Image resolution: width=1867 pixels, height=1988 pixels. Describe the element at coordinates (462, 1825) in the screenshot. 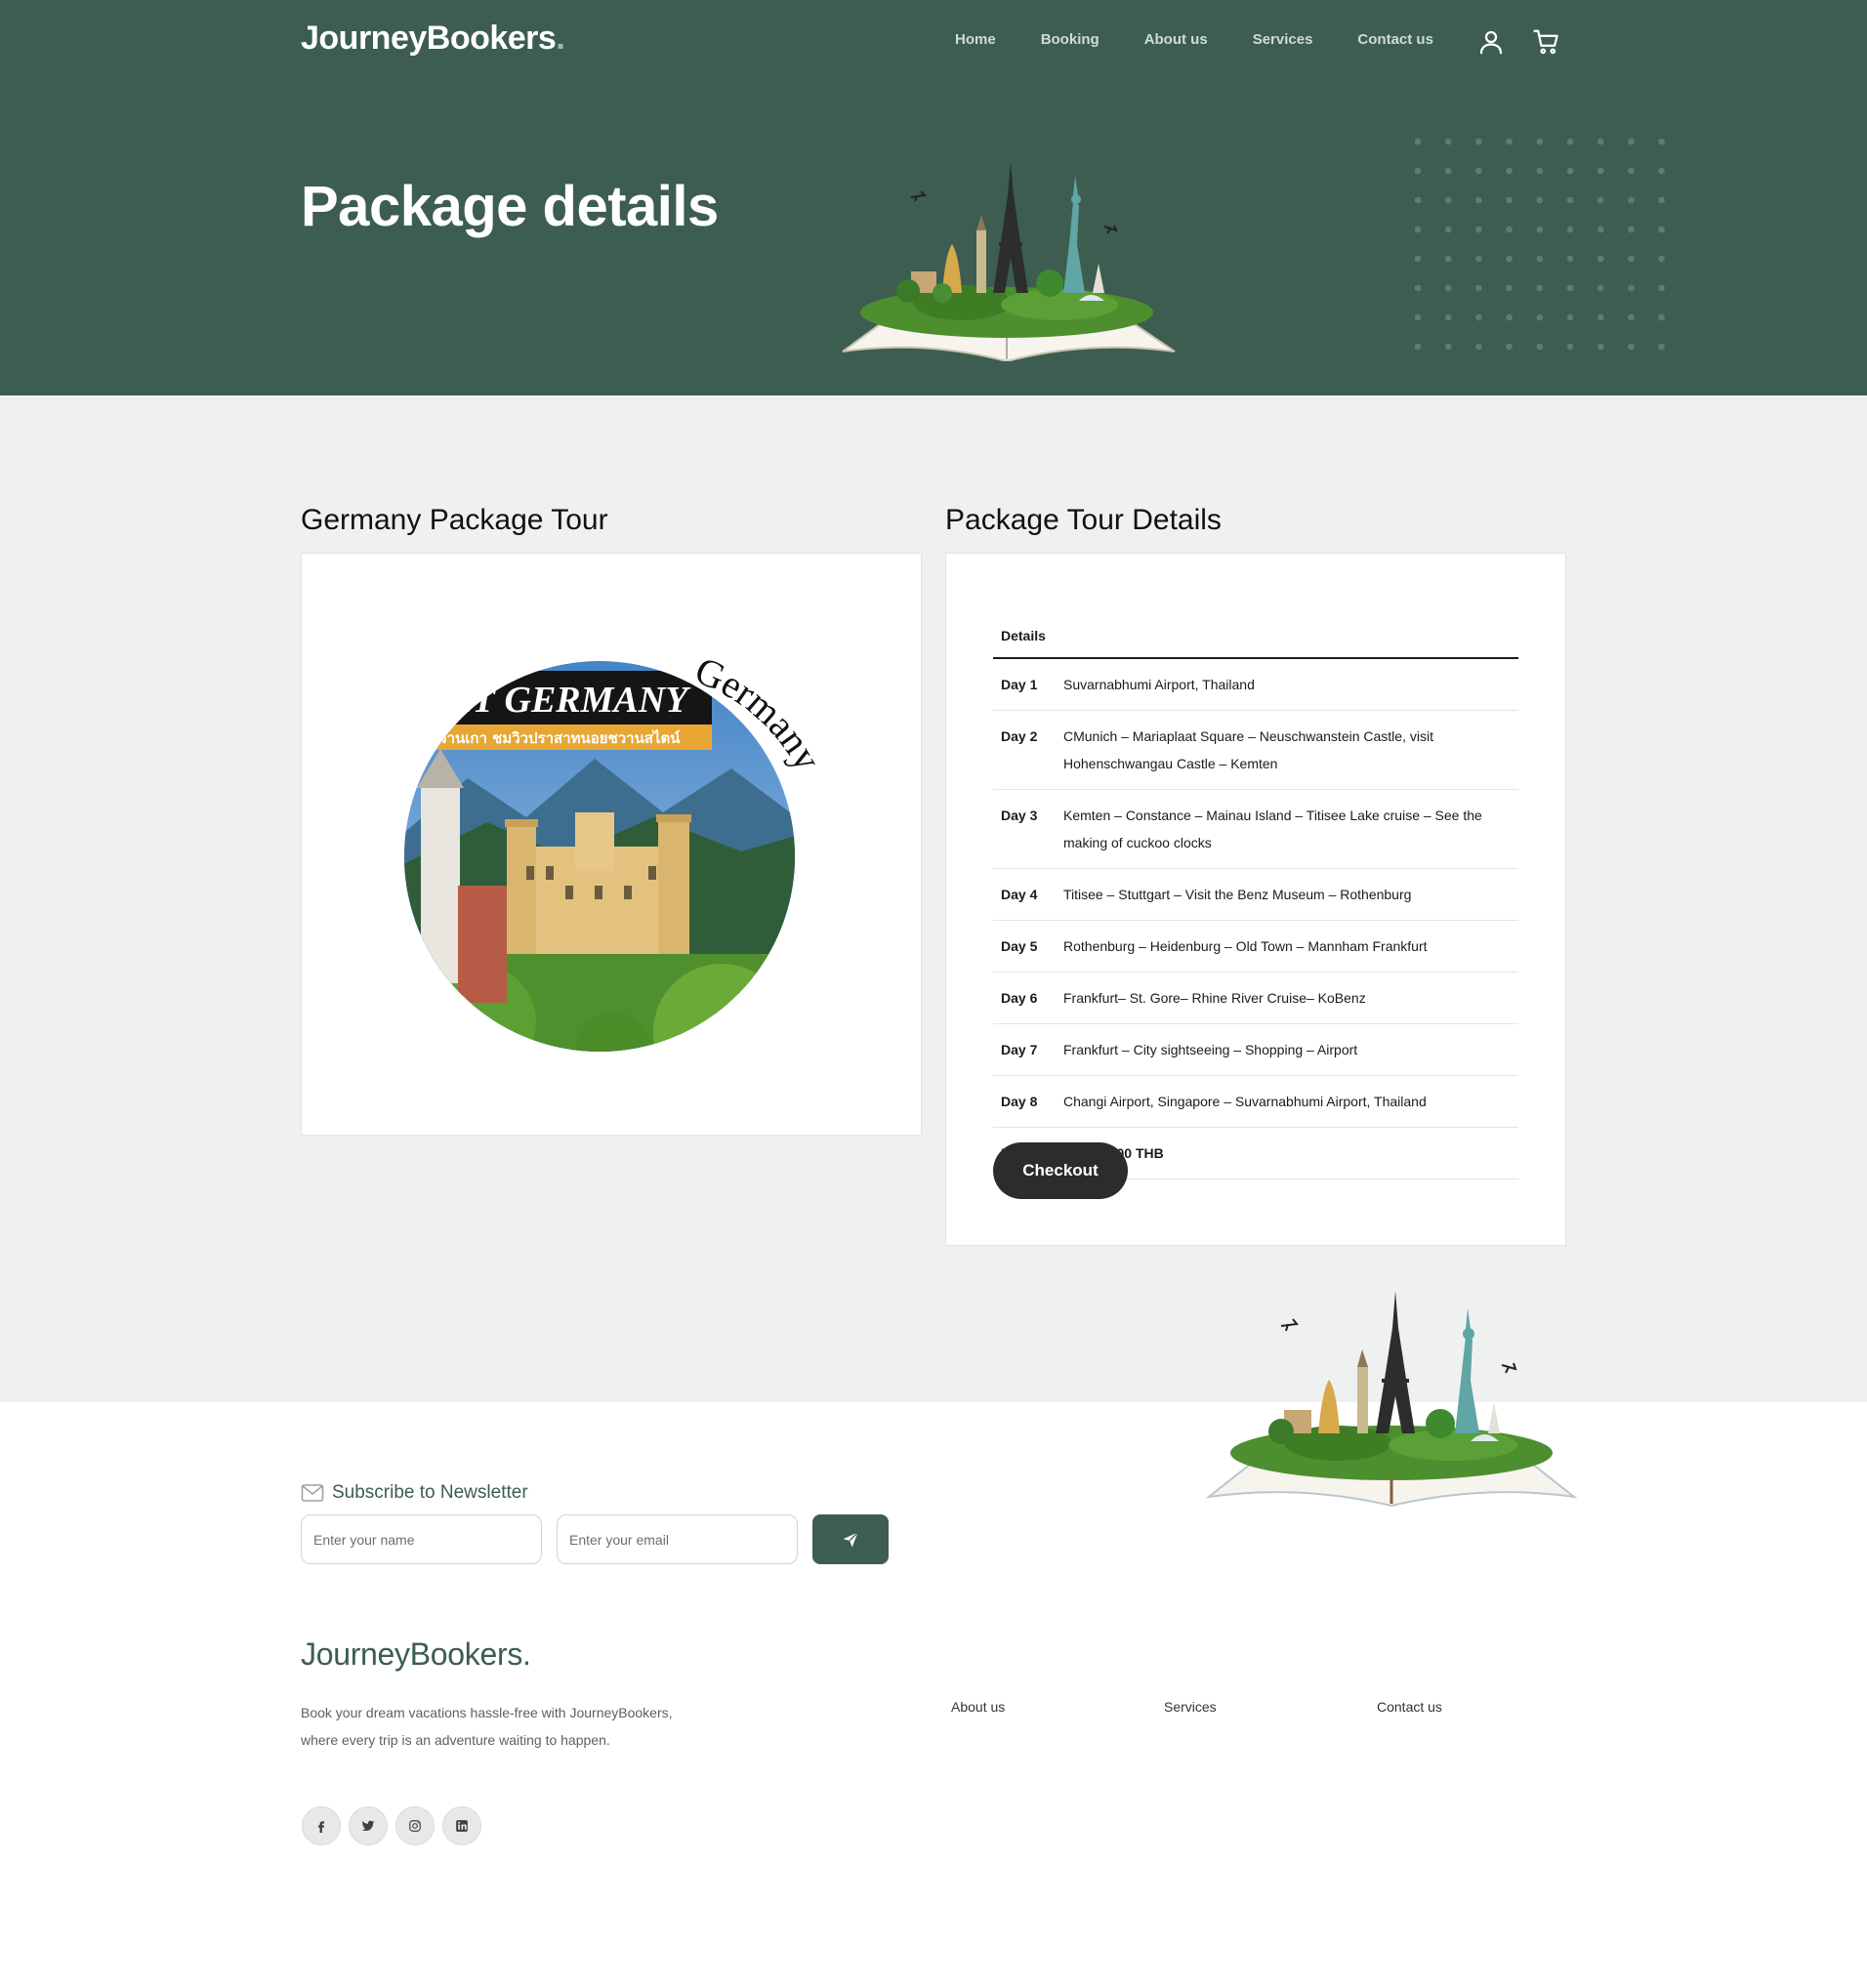

I see `linkedin-icon` at that location.